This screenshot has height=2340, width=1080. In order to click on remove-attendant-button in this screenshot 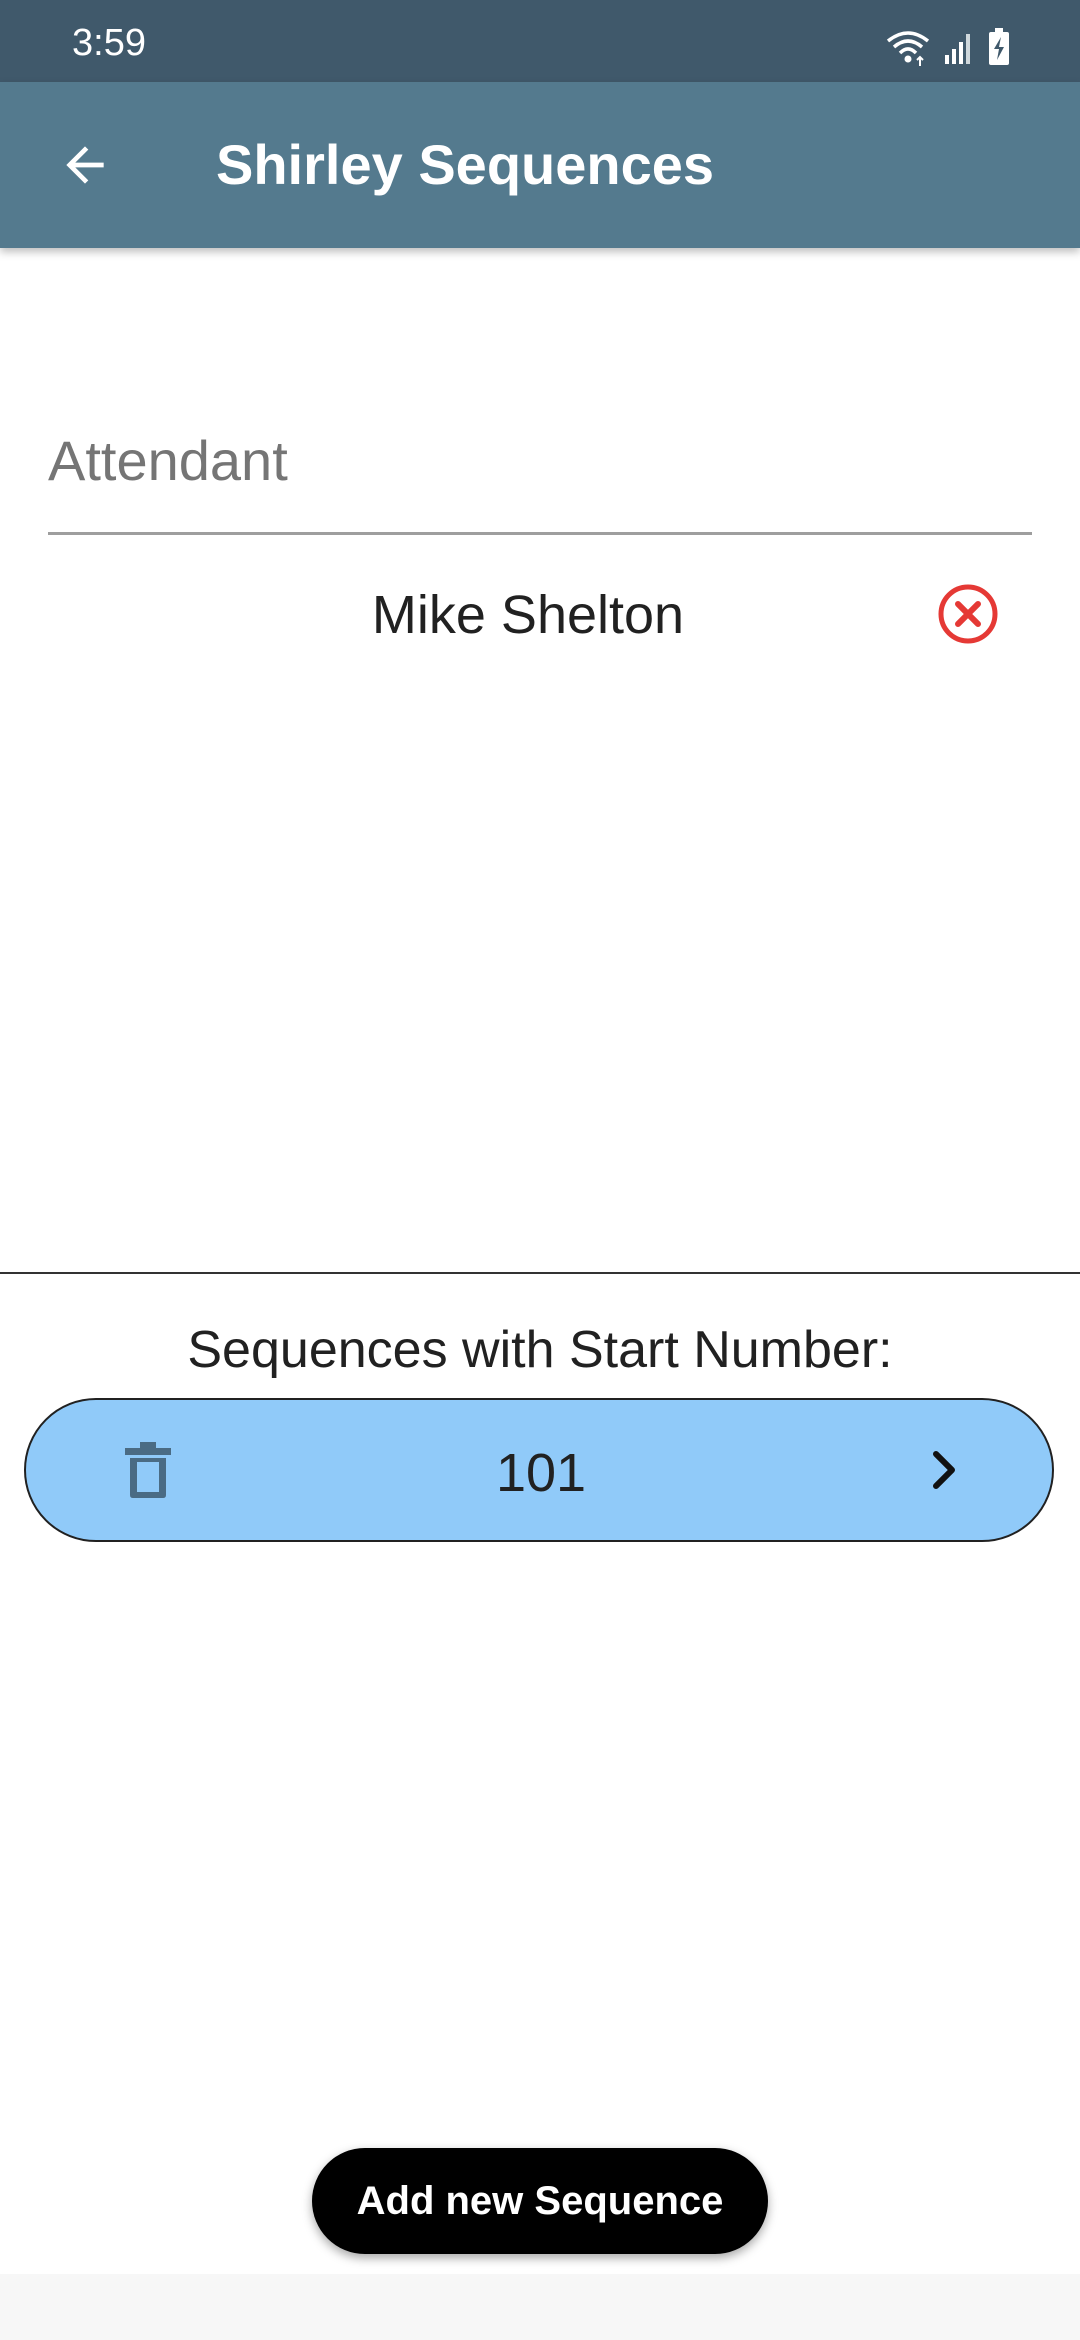, I will do `click(968, 616)`.